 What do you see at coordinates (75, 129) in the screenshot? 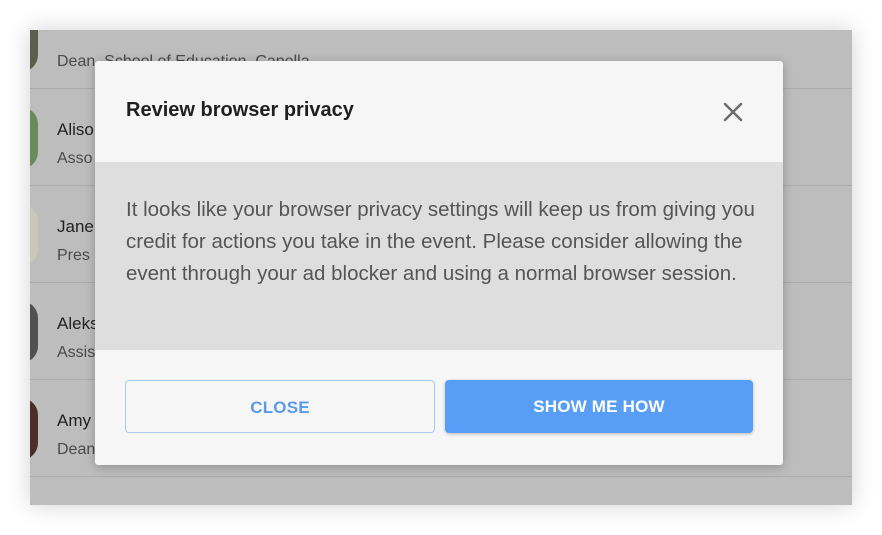
I see `person-name: Aliso` at bounding box center [75, 129].